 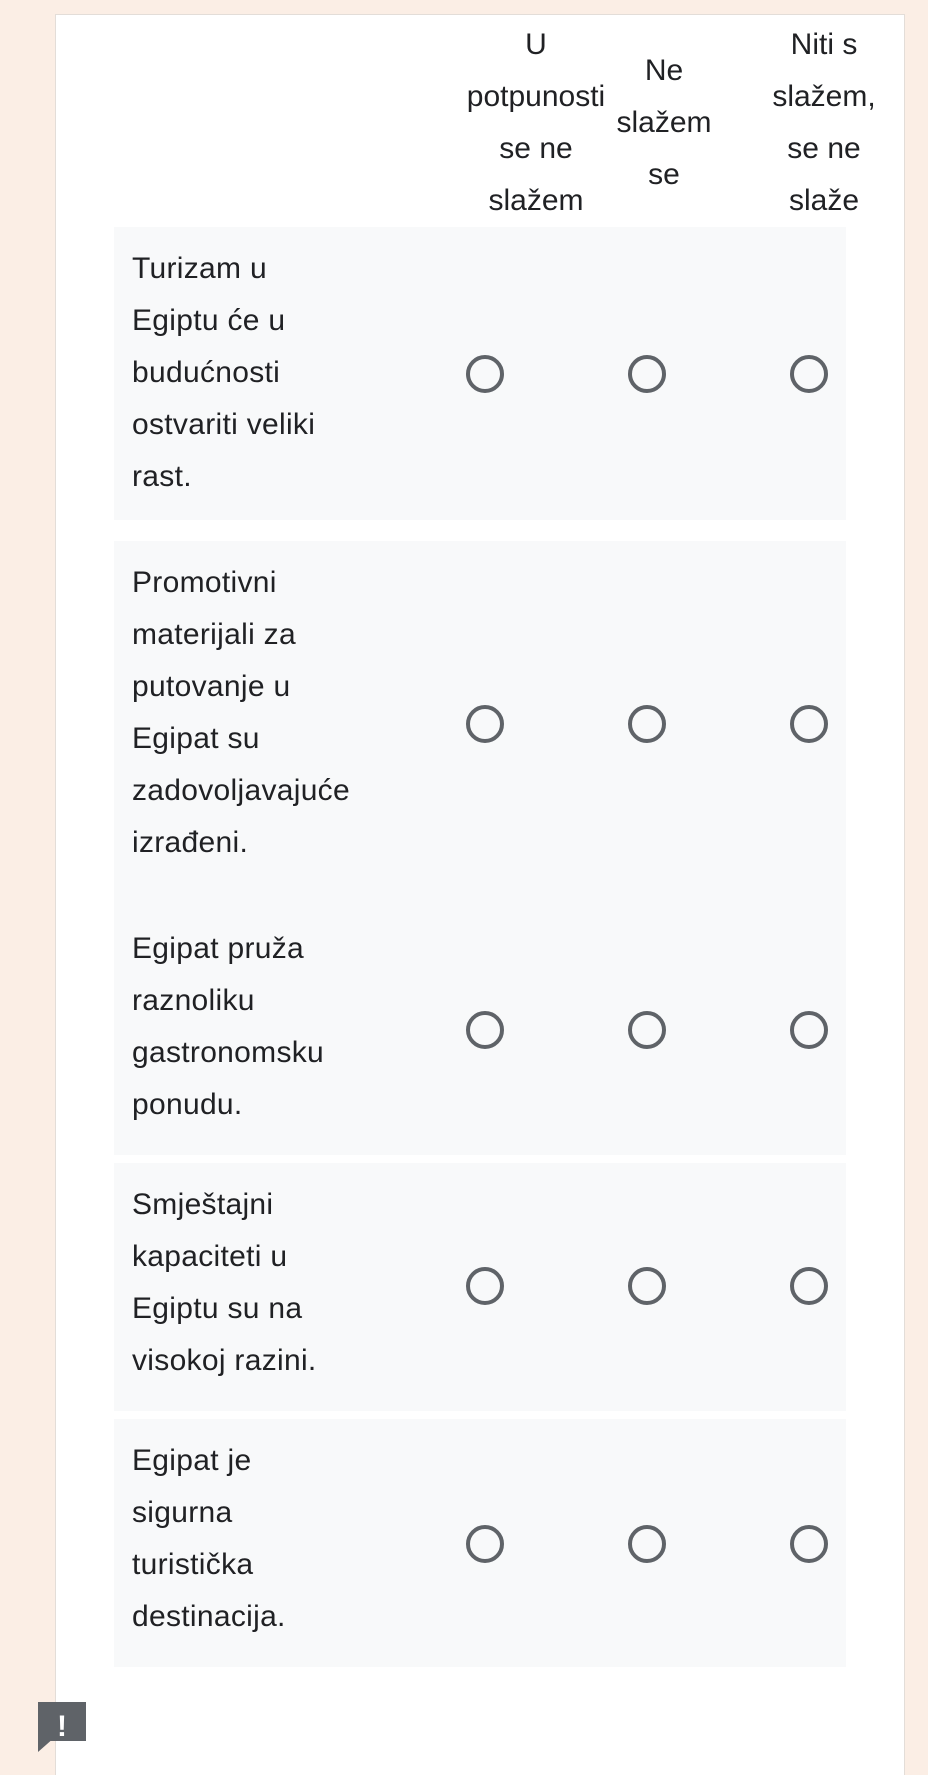 I want to click on column-header-strongly-disagree: U potpunosti se ne slažem, so click(x=536, y=122).